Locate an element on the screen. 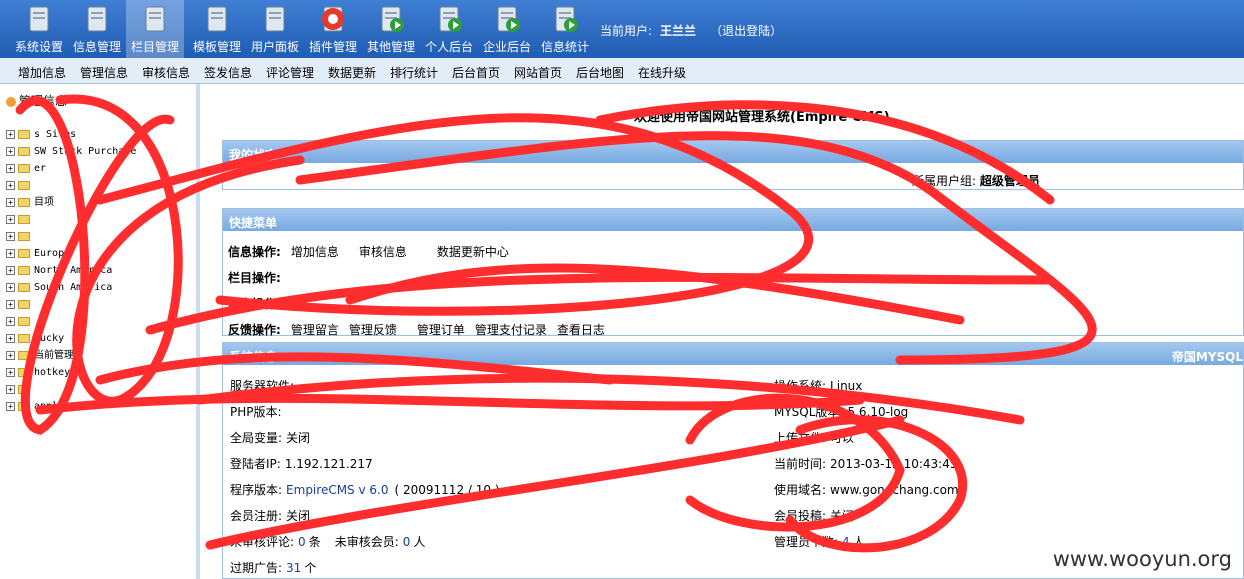  toolbar-item-8: 个人后台 is located at coordinates (449, 29).